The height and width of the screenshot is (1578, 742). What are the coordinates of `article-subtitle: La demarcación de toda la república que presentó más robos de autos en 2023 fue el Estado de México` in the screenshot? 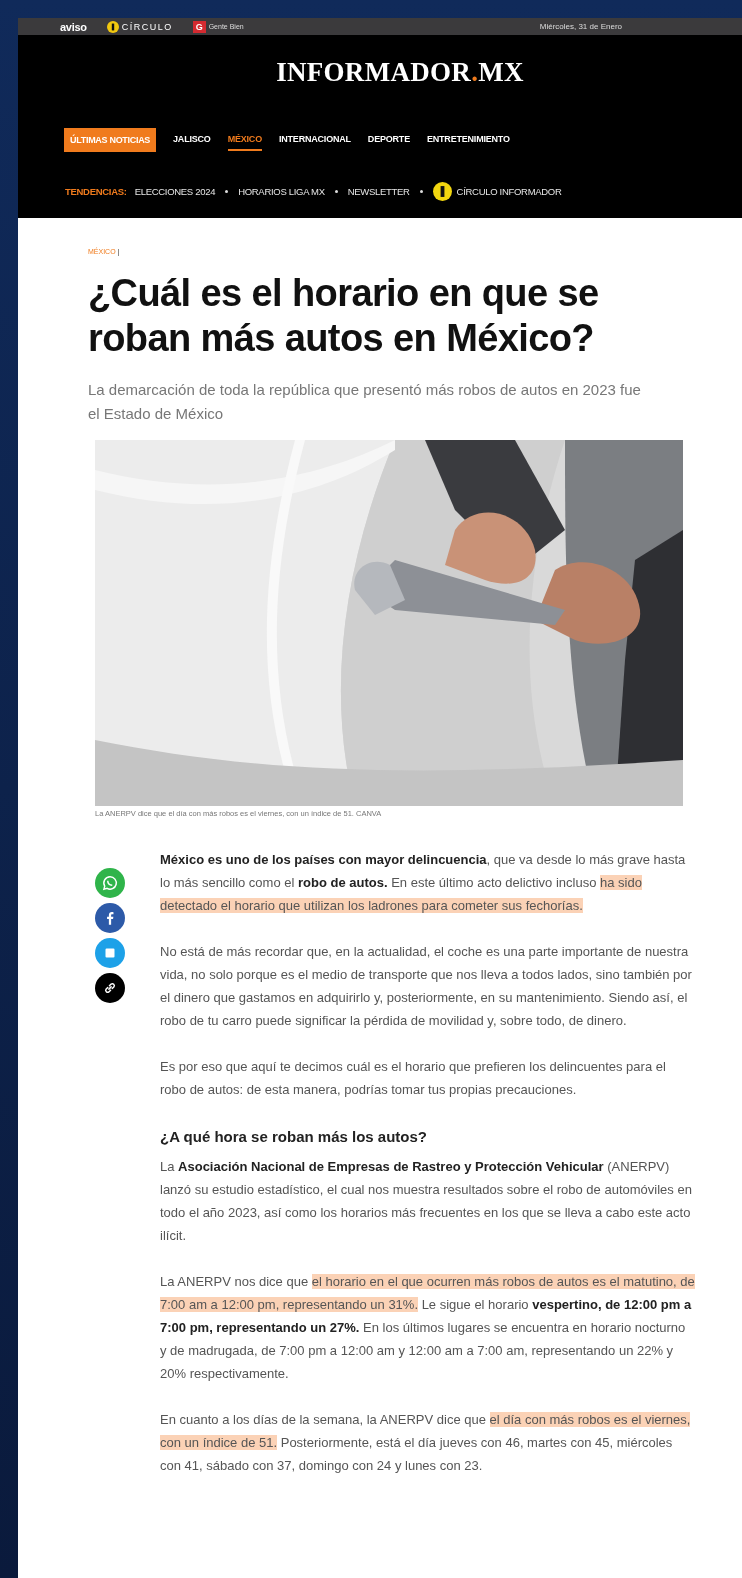 It's located at (365, 402).